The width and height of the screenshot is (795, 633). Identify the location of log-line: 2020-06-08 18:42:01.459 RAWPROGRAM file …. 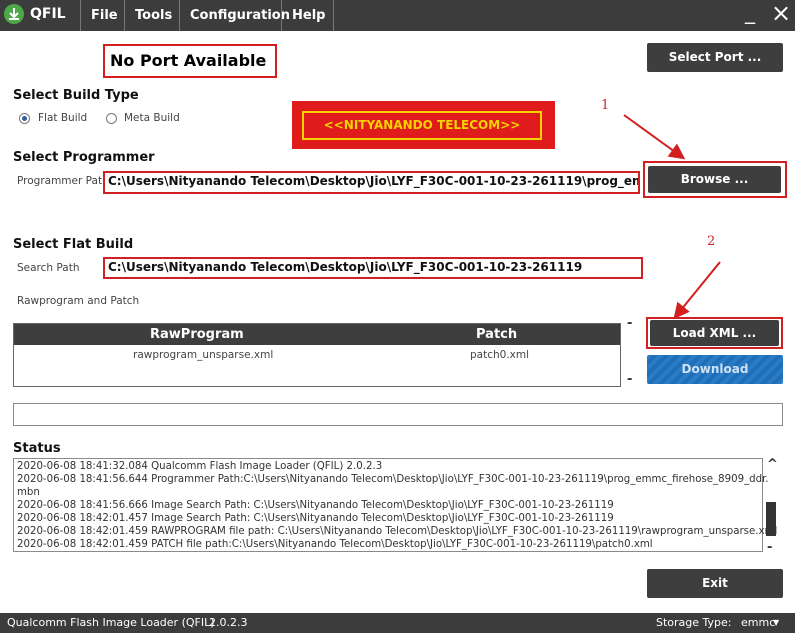
(397, 531).